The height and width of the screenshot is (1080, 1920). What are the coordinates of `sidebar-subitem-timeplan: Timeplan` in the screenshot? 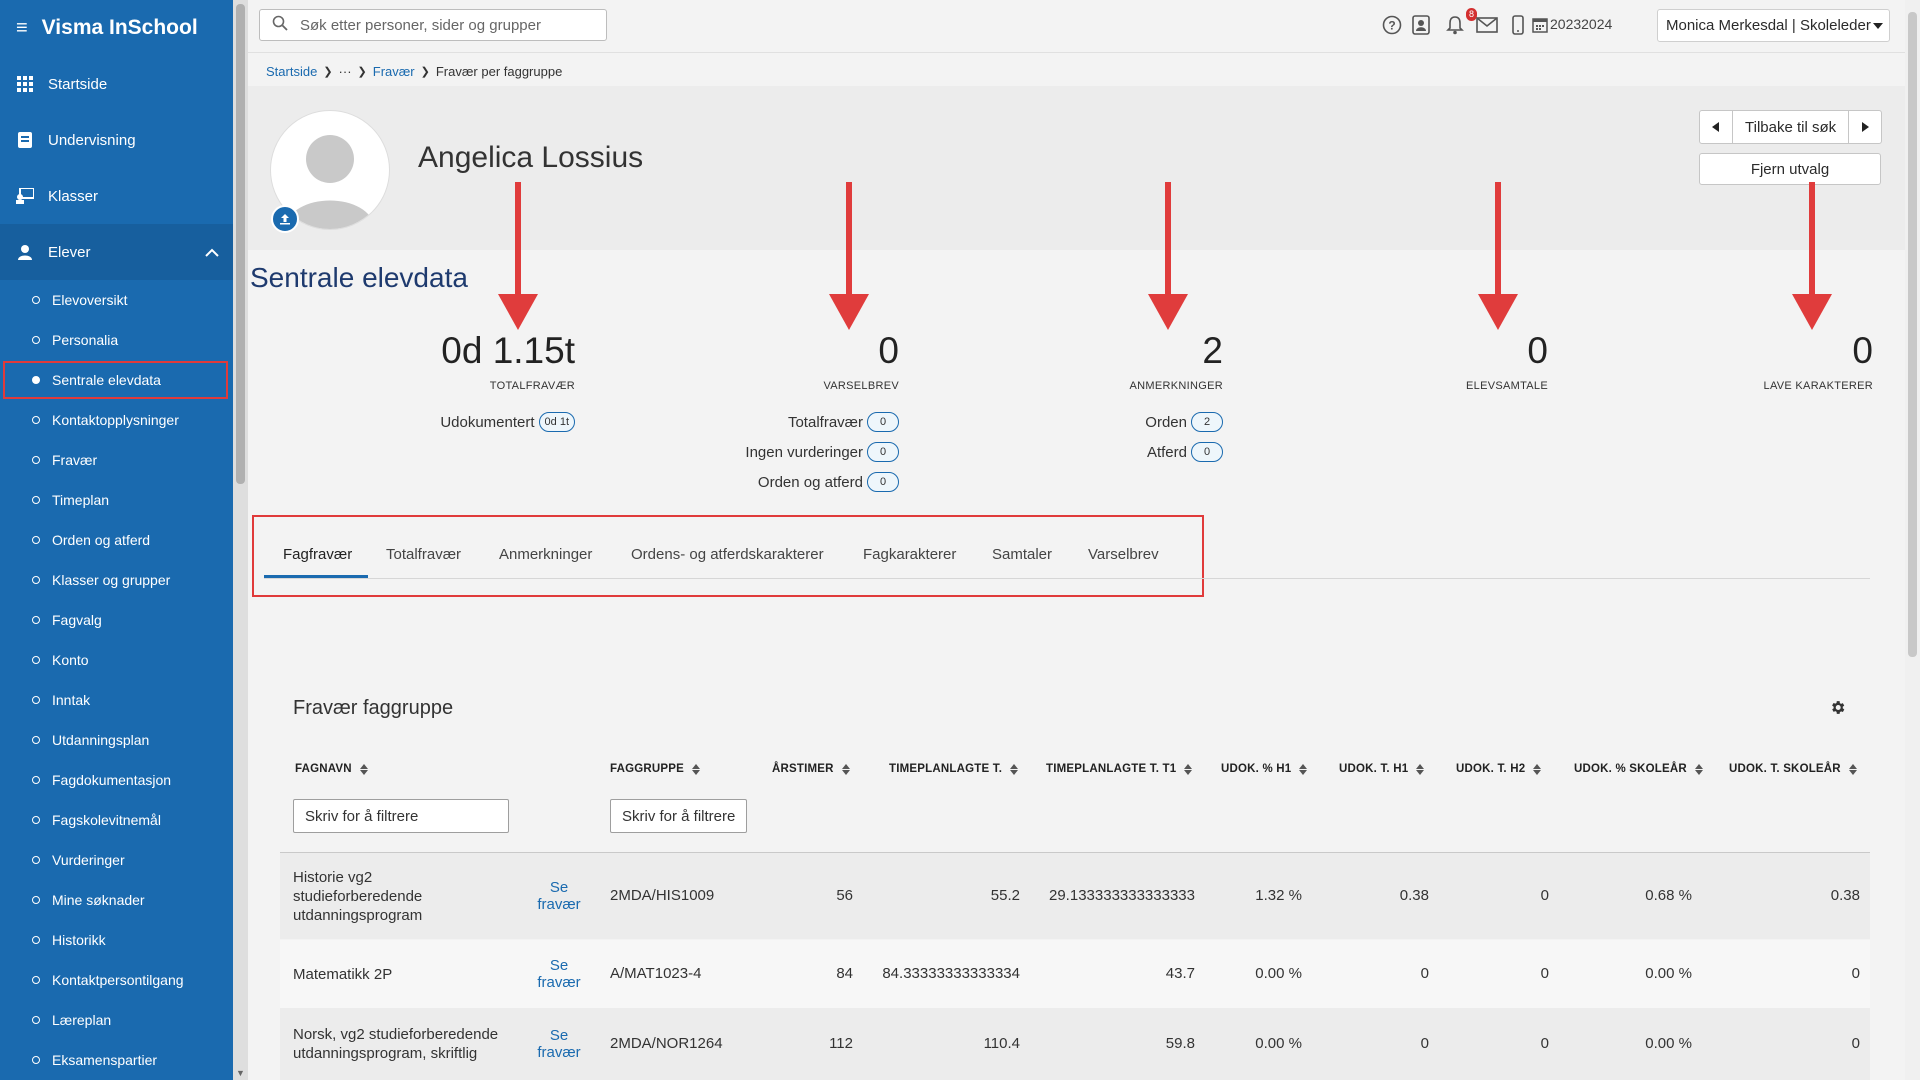 It's located at (116, 500).